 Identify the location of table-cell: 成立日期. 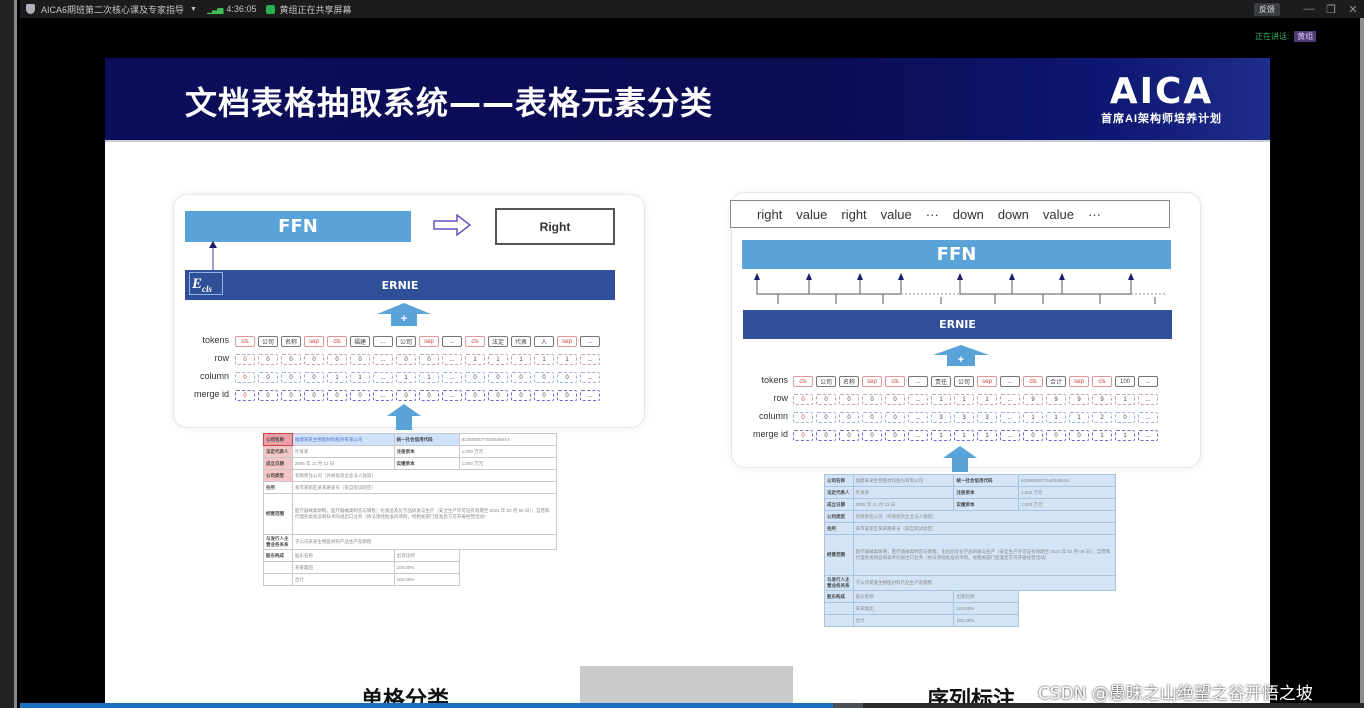
(278, 463).